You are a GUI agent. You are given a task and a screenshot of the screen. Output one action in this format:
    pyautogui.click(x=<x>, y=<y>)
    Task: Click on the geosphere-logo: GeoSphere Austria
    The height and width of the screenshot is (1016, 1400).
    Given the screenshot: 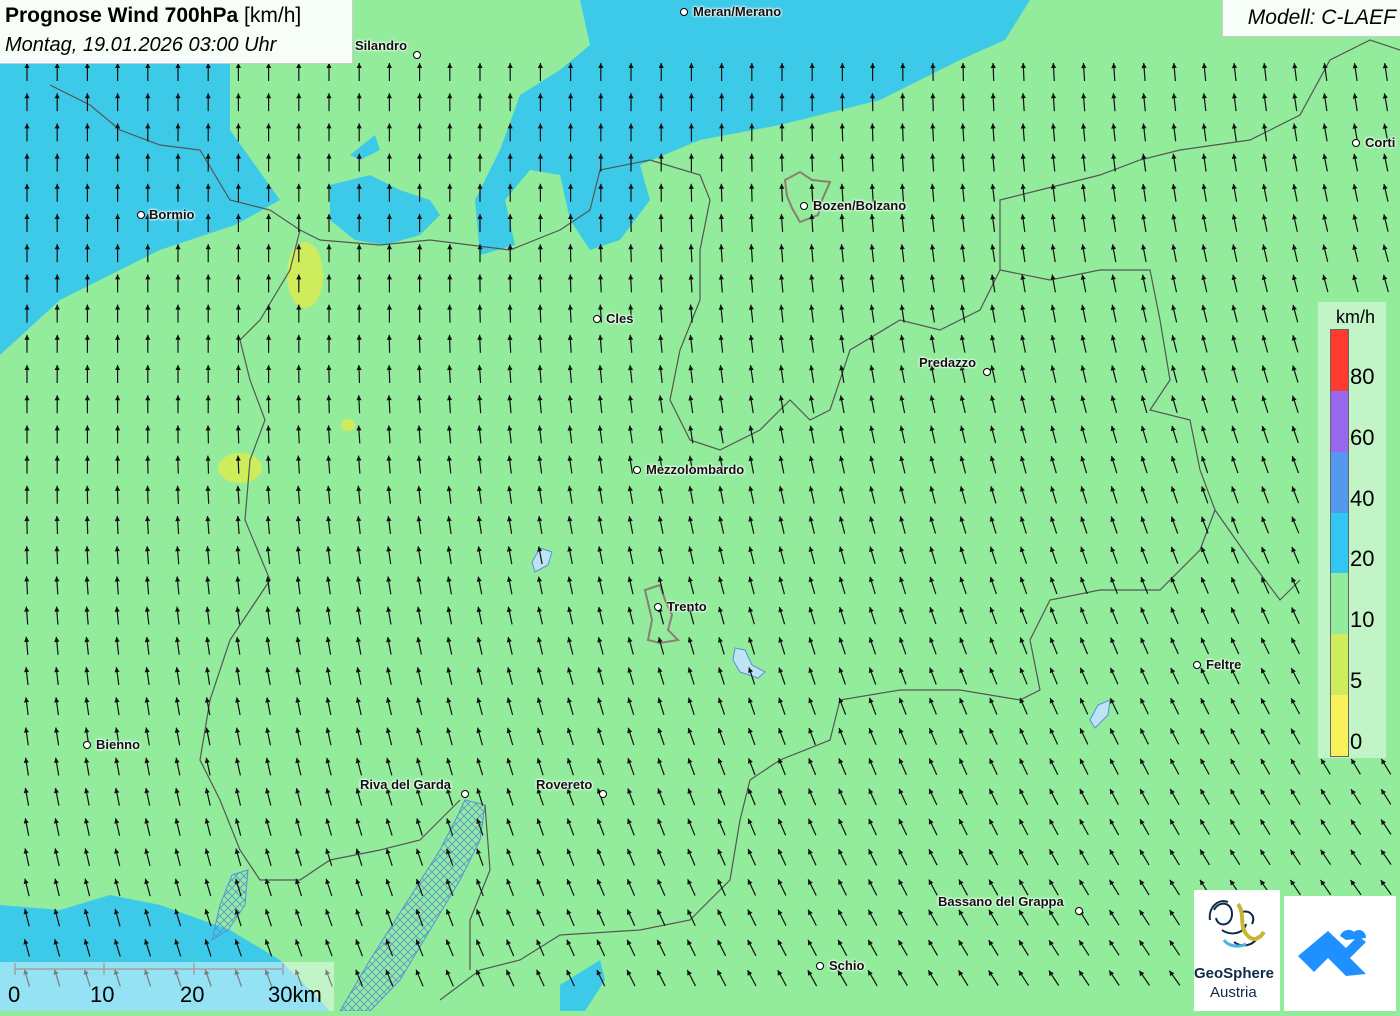 What is the action you would take?
    pyautogui.click(x=1237, y=950)
    